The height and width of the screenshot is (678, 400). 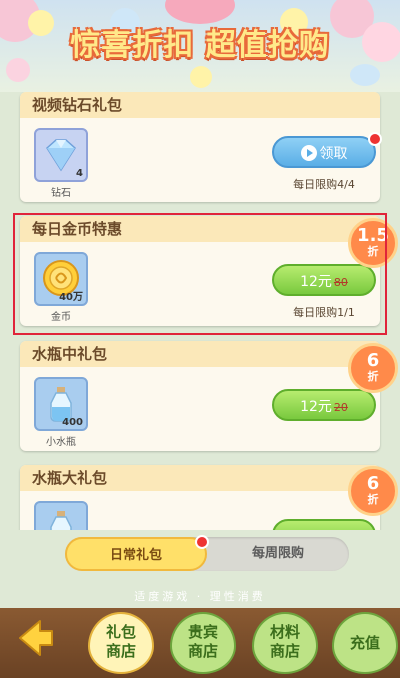 What do you see at coordinates (333, 154) in the screenshot?
I see `claim-label: 领取` at bounding box center [333, 154].